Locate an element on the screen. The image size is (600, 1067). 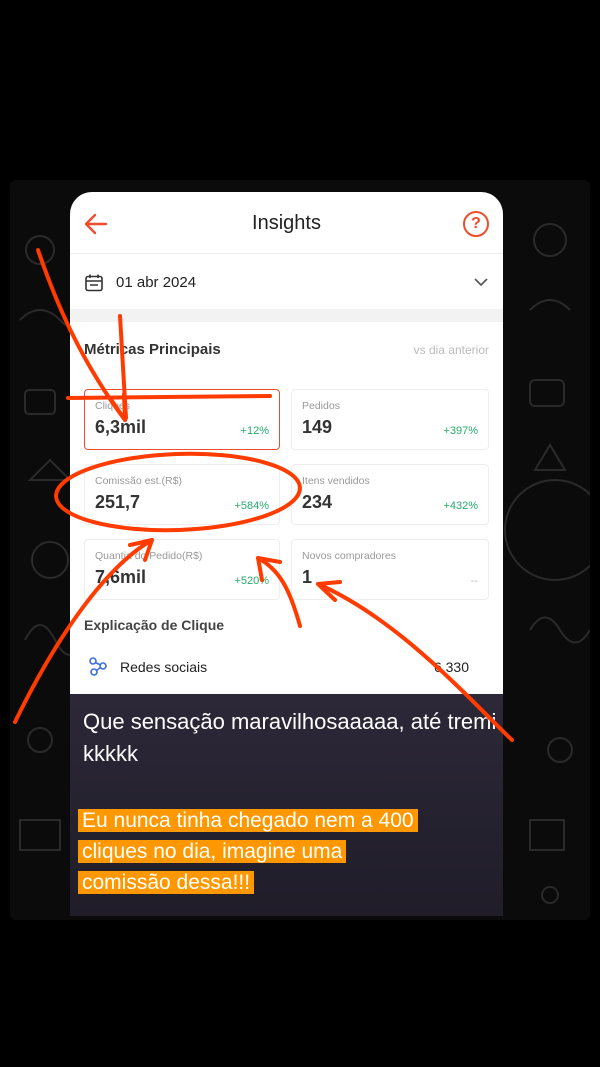
metrics-comparison: vs dia anterior is located at coordinates (451, 350).